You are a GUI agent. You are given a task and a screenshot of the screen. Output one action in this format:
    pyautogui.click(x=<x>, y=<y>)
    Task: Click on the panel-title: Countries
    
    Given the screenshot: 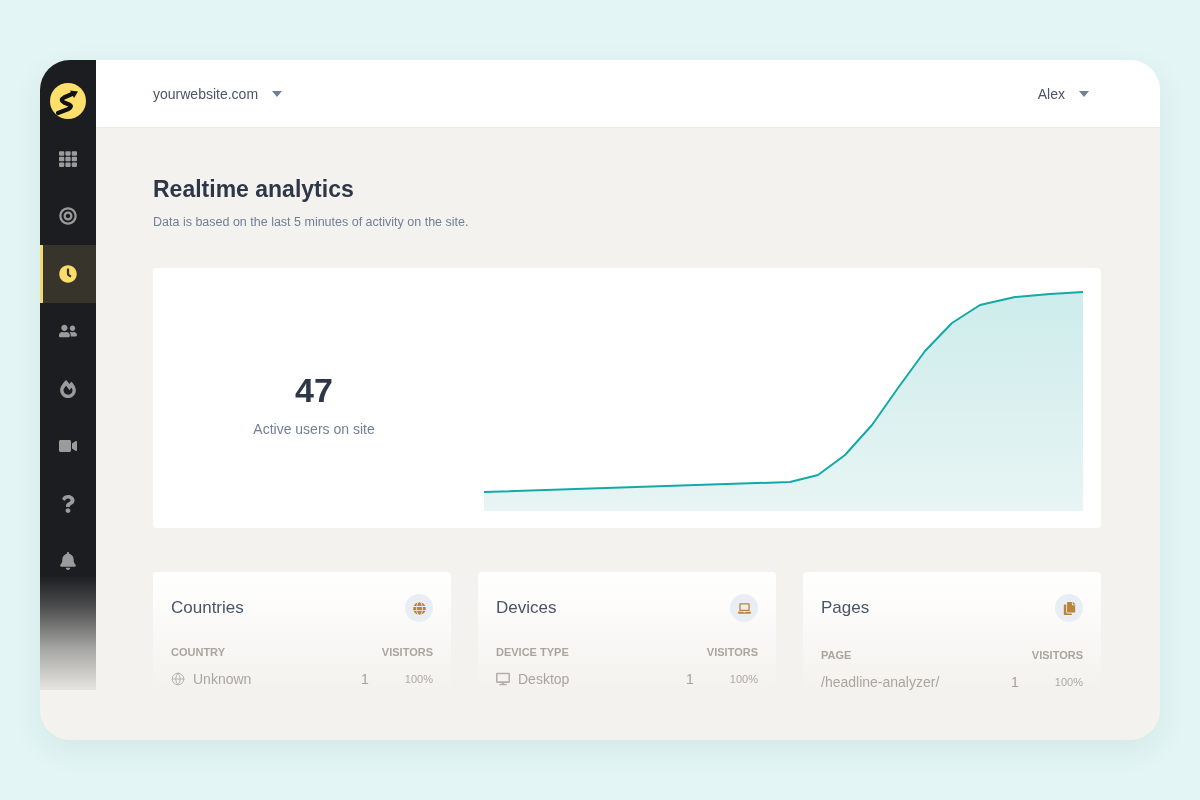 What is the action you would take?
    pyautogui.click(x=207, y=608)
    